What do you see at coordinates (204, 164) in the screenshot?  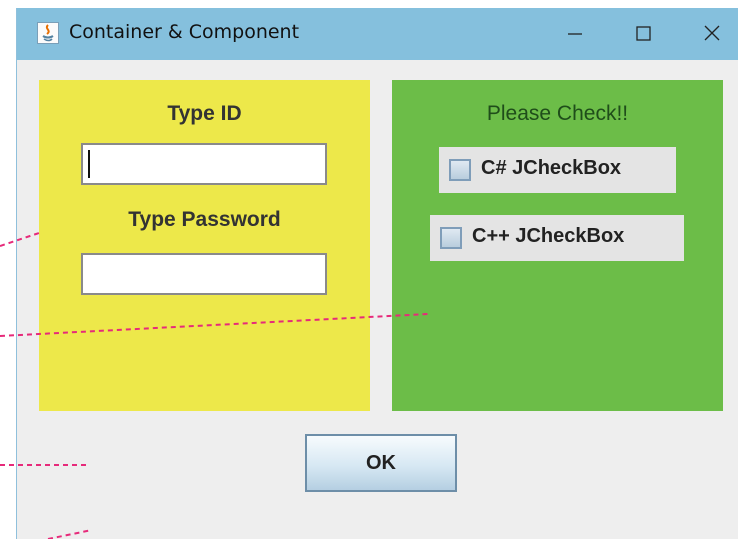 I see `id-text-field` at bounding box center [204, 164].